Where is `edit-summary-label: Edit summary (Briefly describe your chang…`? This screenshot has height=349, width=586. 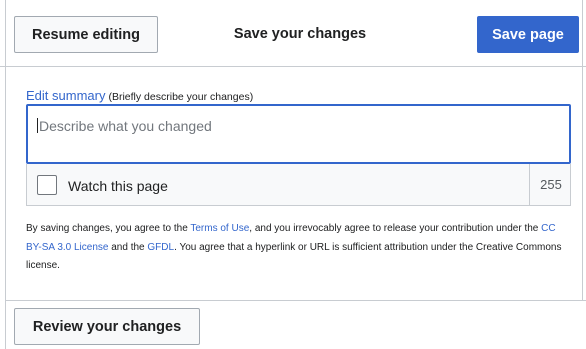 edit-summary-label: Edit summary (Briefly describe your chang… is located at coordinates (139, 95).